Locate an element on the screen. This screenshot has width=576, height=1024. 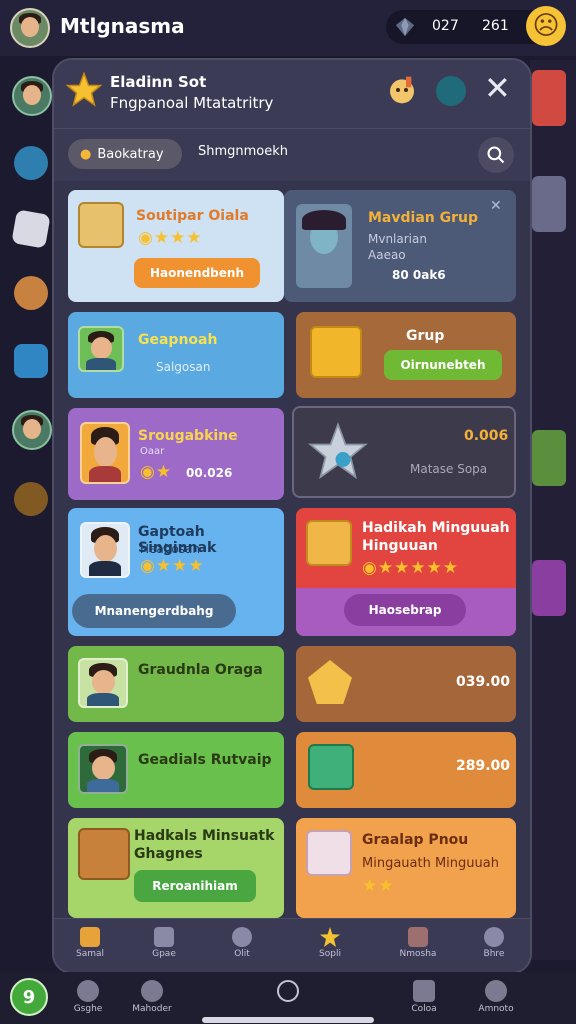
currency-b-value: 261 is located at coordinates (495, 26).